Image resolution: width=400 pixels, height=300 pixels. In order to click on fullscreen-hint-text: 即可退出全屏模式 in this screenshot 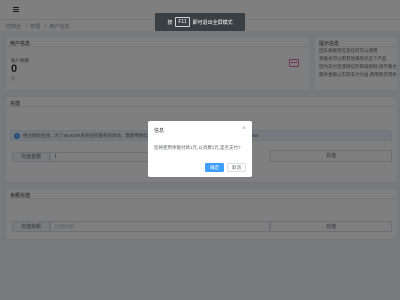, I will do `click(212, 22)`.